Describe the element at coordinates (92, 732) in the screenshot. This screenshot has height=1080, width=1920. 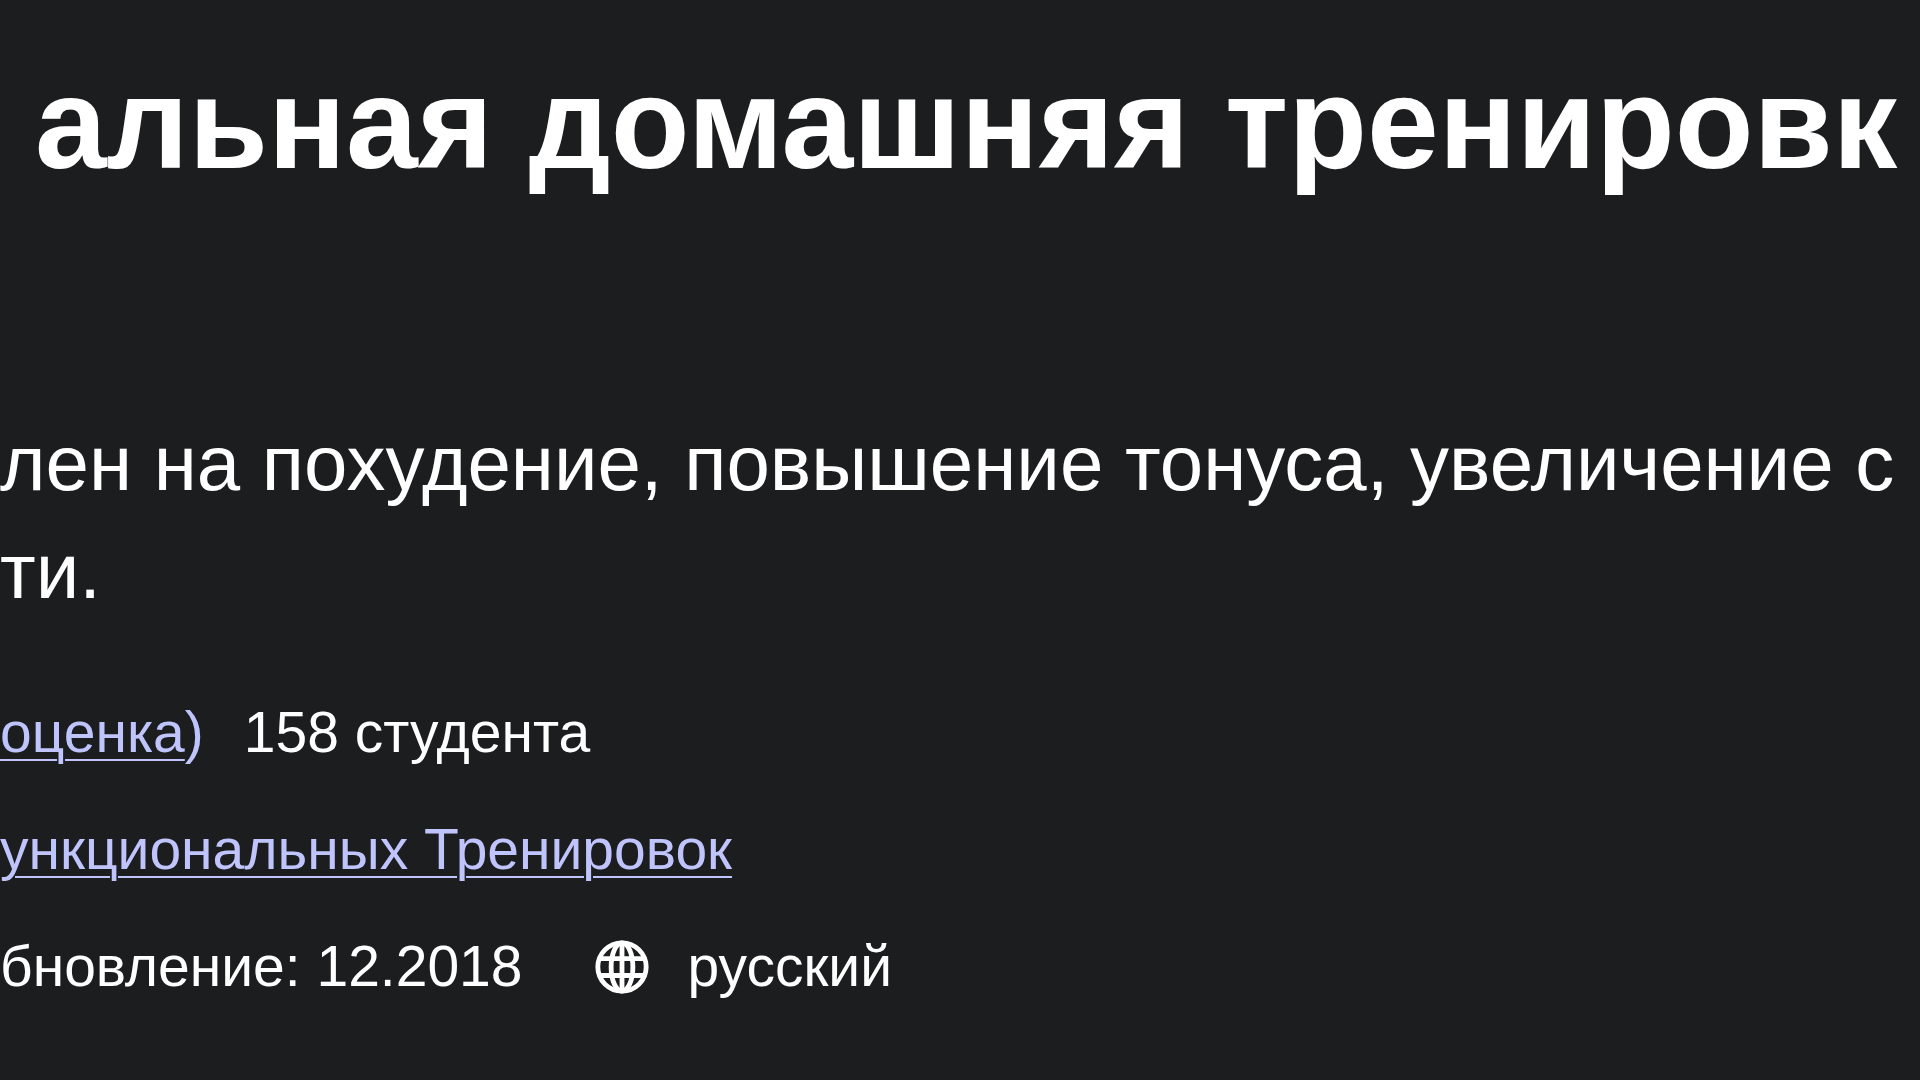
I see `rating-link: оценка` at that location.